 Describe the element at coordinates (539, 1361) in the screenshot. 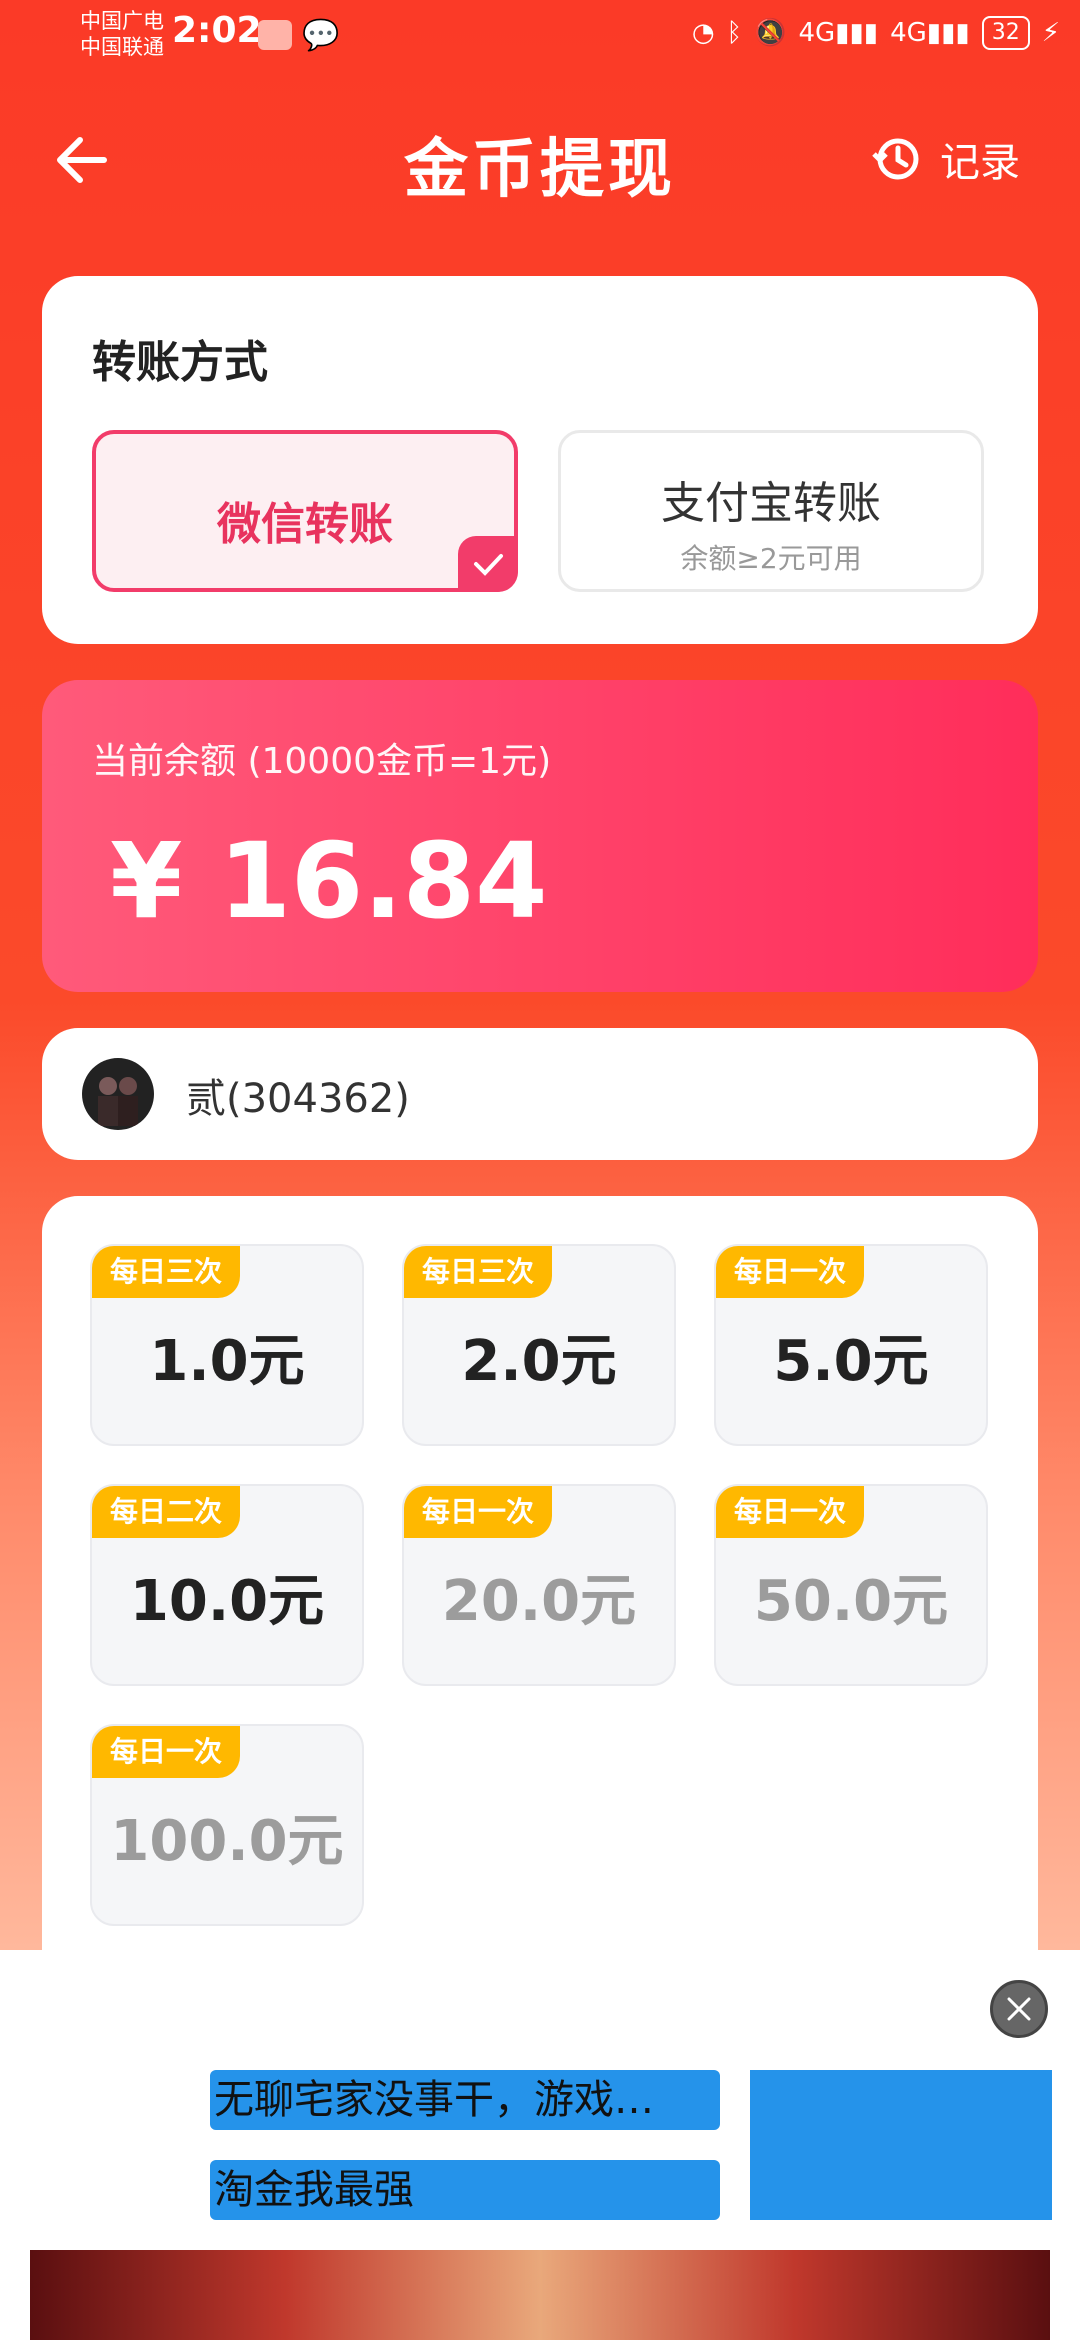

I see `amount-value: 2.0元` at that location.